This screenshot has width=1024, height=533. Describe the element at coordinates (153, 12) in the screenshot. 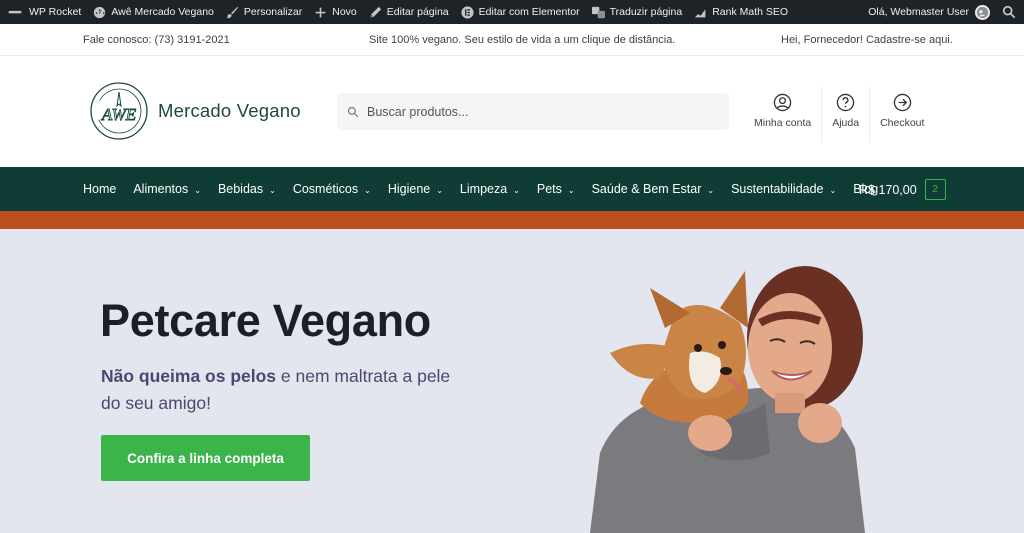

I see `admin-item-site: Awê Mercado Vegano` at that location.